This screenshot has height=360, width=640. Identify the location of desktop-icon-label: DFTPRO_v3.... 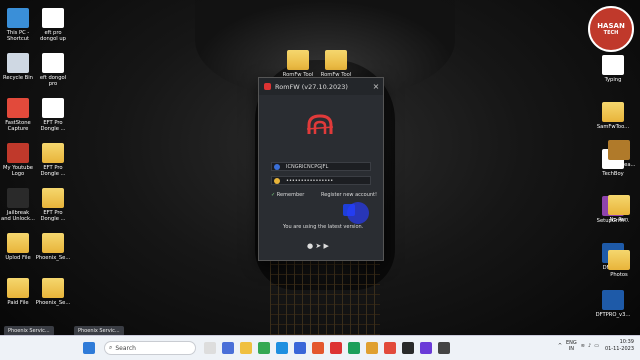
(613, 315).